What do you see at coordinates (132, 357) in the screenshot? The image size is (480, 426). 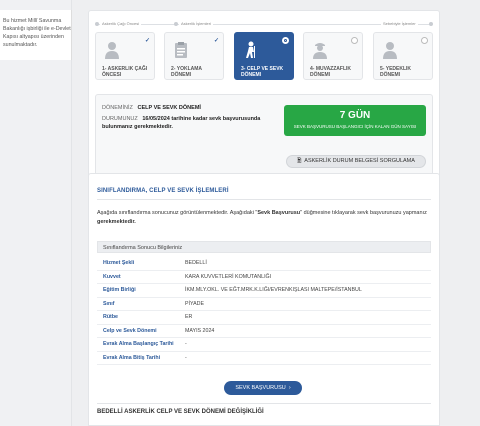 I see `row-key: Evrak Alma Bitiş Tarihi` at bounding box center [132, 357].